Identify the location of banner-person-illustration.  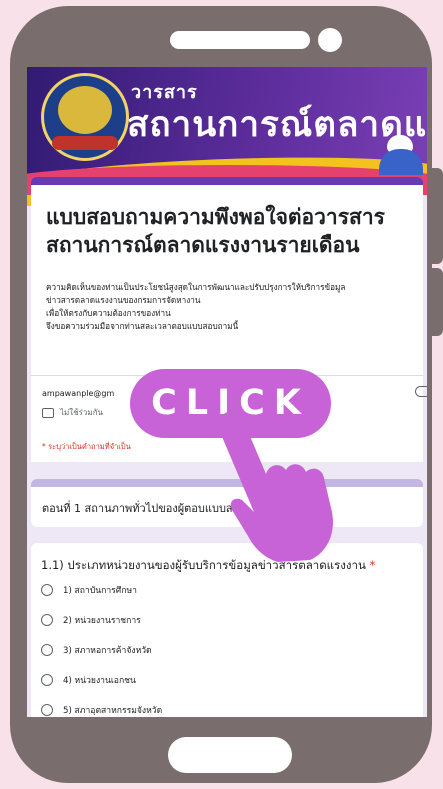
(401, 155).